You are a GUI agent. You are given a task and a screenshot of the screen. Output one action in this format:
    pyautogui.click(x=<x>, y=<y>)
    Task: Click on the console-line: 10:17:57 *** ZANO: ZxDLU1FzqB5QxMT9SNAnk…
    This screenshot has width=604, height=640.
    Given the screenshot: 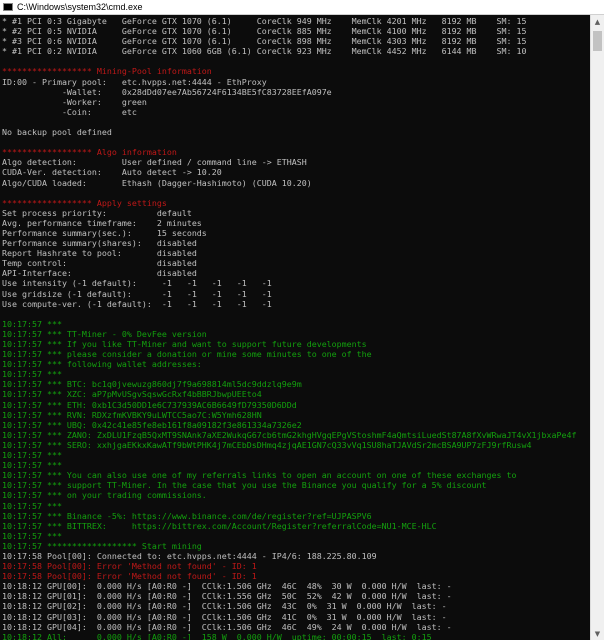 What is the action you would take?
    pyautogui.click(x=289, y=434)
    